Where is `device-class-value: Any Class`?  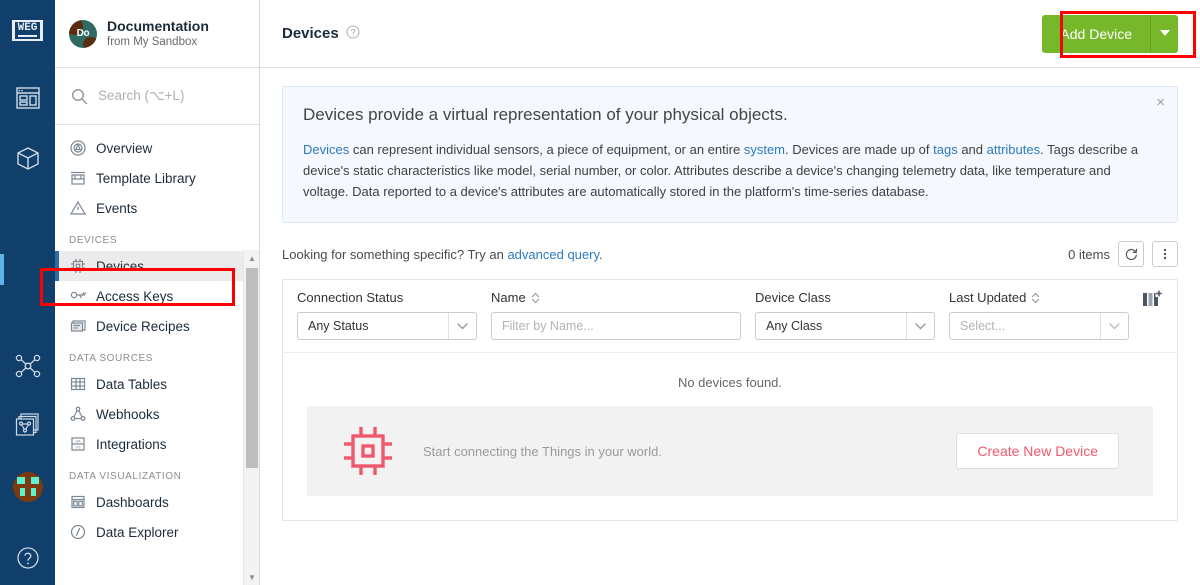
device-class-value: Any Class is located at coordinates (794, 326).